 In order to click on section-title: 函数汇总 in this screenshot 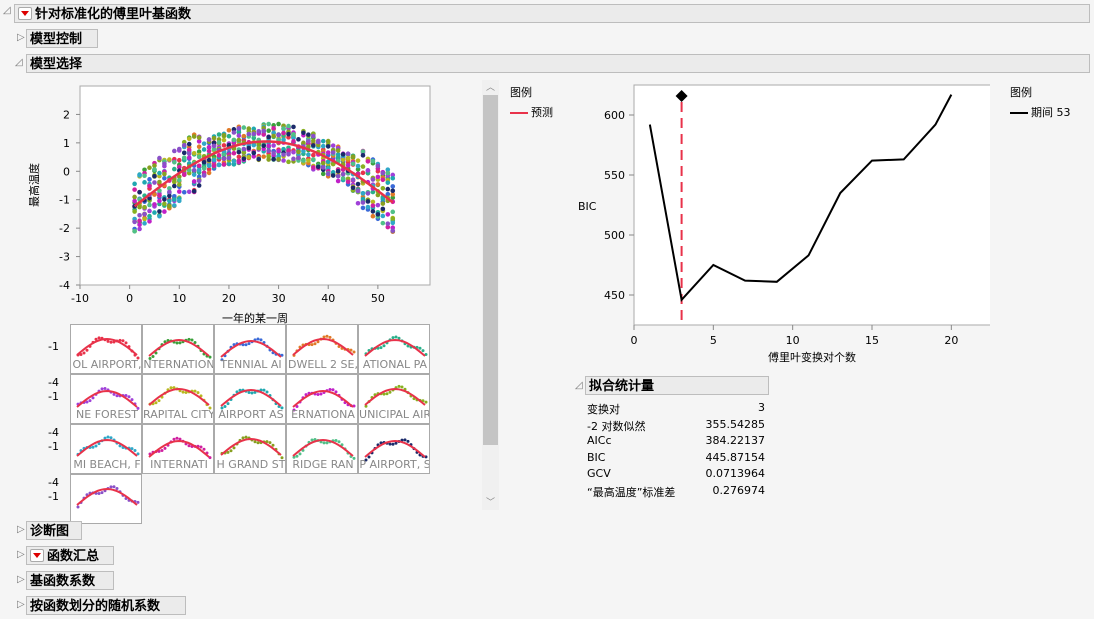, I will do `click(73, 556)`.